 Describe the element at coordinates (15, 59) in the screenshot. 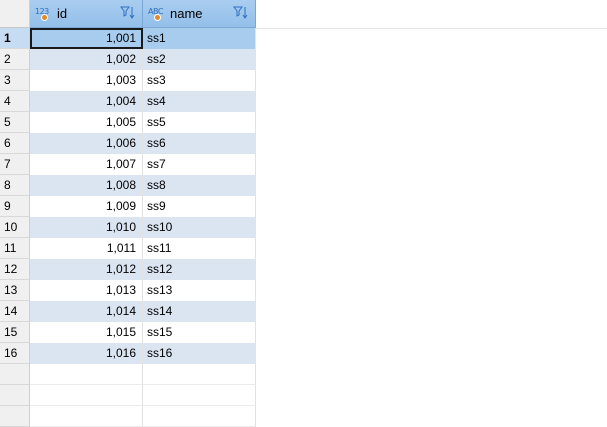

I see `row-number: 2` at that location.